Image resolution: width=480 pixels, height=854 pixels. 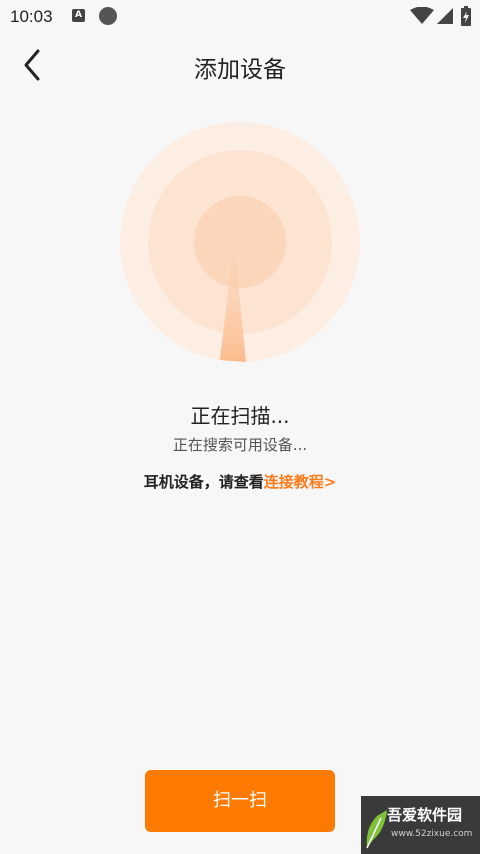 I want to click on title-bar: 添加设备, so click(x=240, y=66).